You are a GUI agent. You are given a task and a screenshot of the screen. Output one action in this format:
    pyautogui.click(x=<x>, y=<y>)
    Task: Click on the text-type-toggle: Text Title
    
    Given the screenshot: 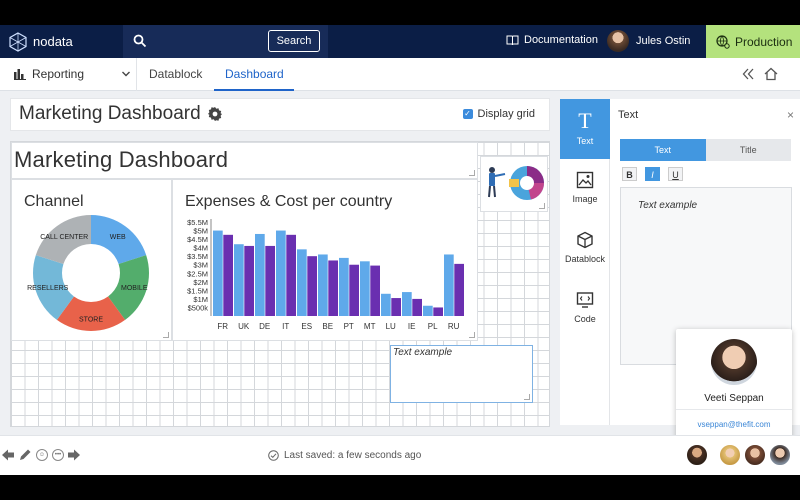 What is the action you would take?
    pyautogui.click(x=705, y=150)
    